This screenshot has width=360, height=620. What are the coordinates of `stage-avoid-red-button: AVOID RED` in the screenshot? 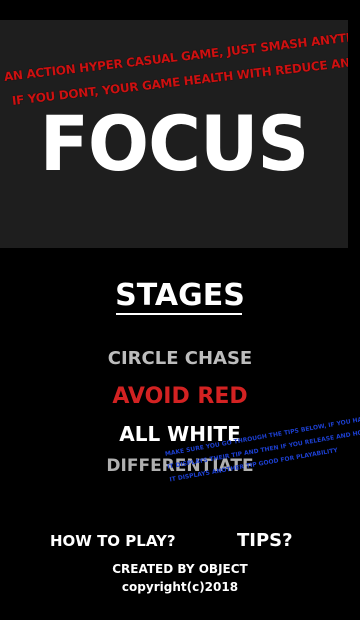 It's located at (180, 396).